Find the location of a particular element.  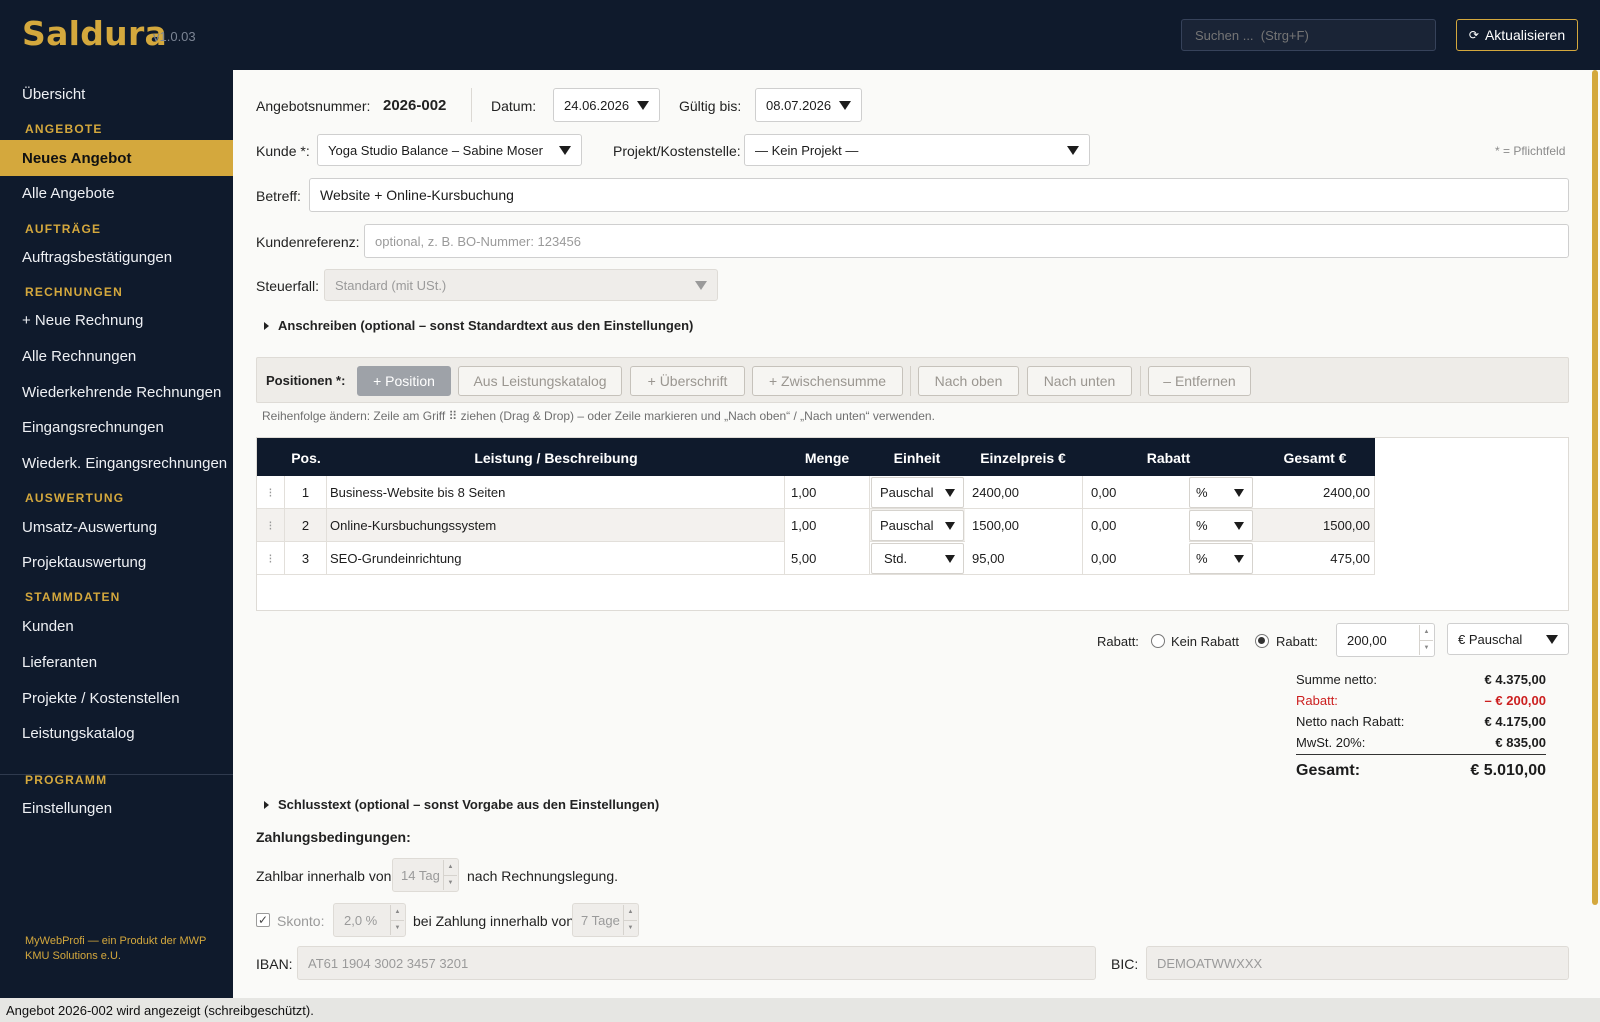

zahlbar-tage-input: 14 Tag ▲ ▼ is located at coordinates (425, 875).